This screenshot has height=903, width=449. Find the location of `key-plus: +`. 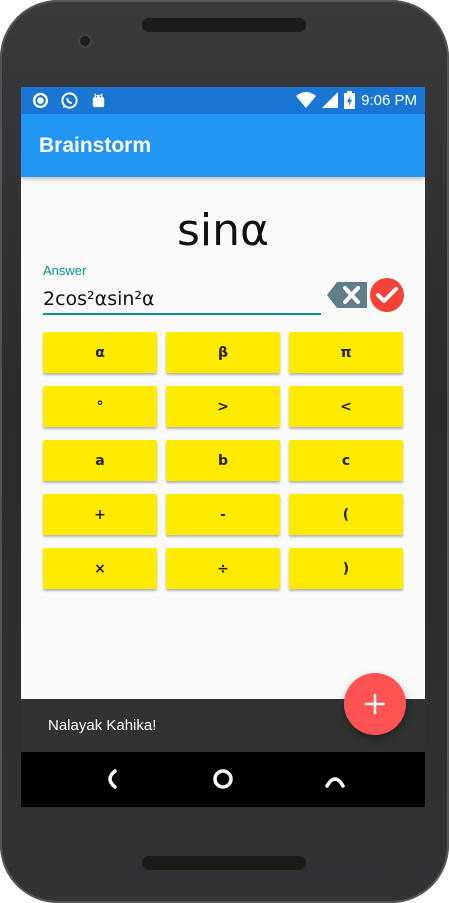

key-plus: + is located at coordinates (100, 514).